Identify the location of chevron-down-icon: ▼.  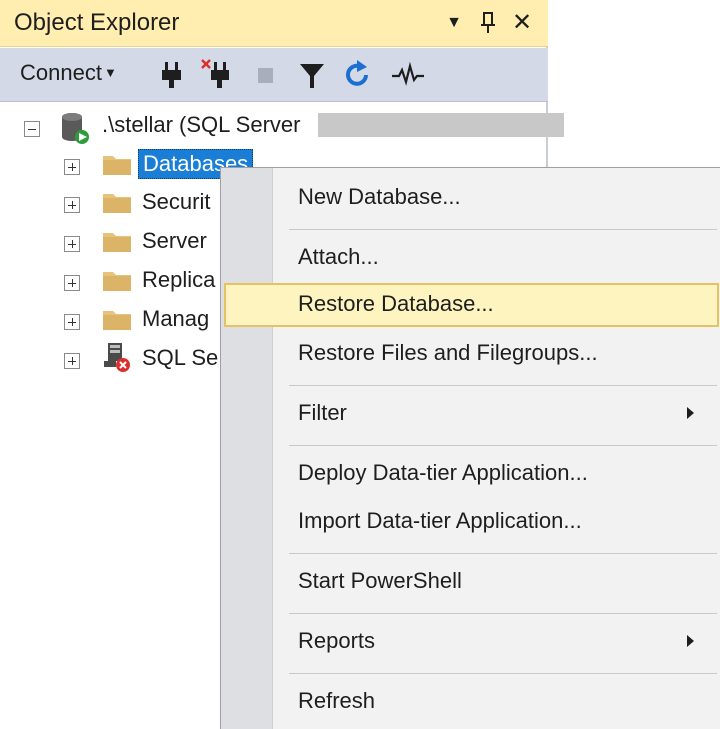
(110, 72).